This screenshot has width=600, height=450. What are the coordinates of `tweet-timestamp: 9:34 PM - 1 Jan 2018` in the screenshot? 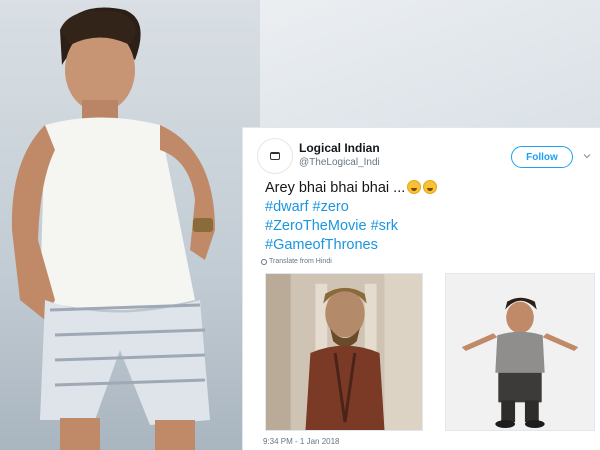 It's located at (301, 441).